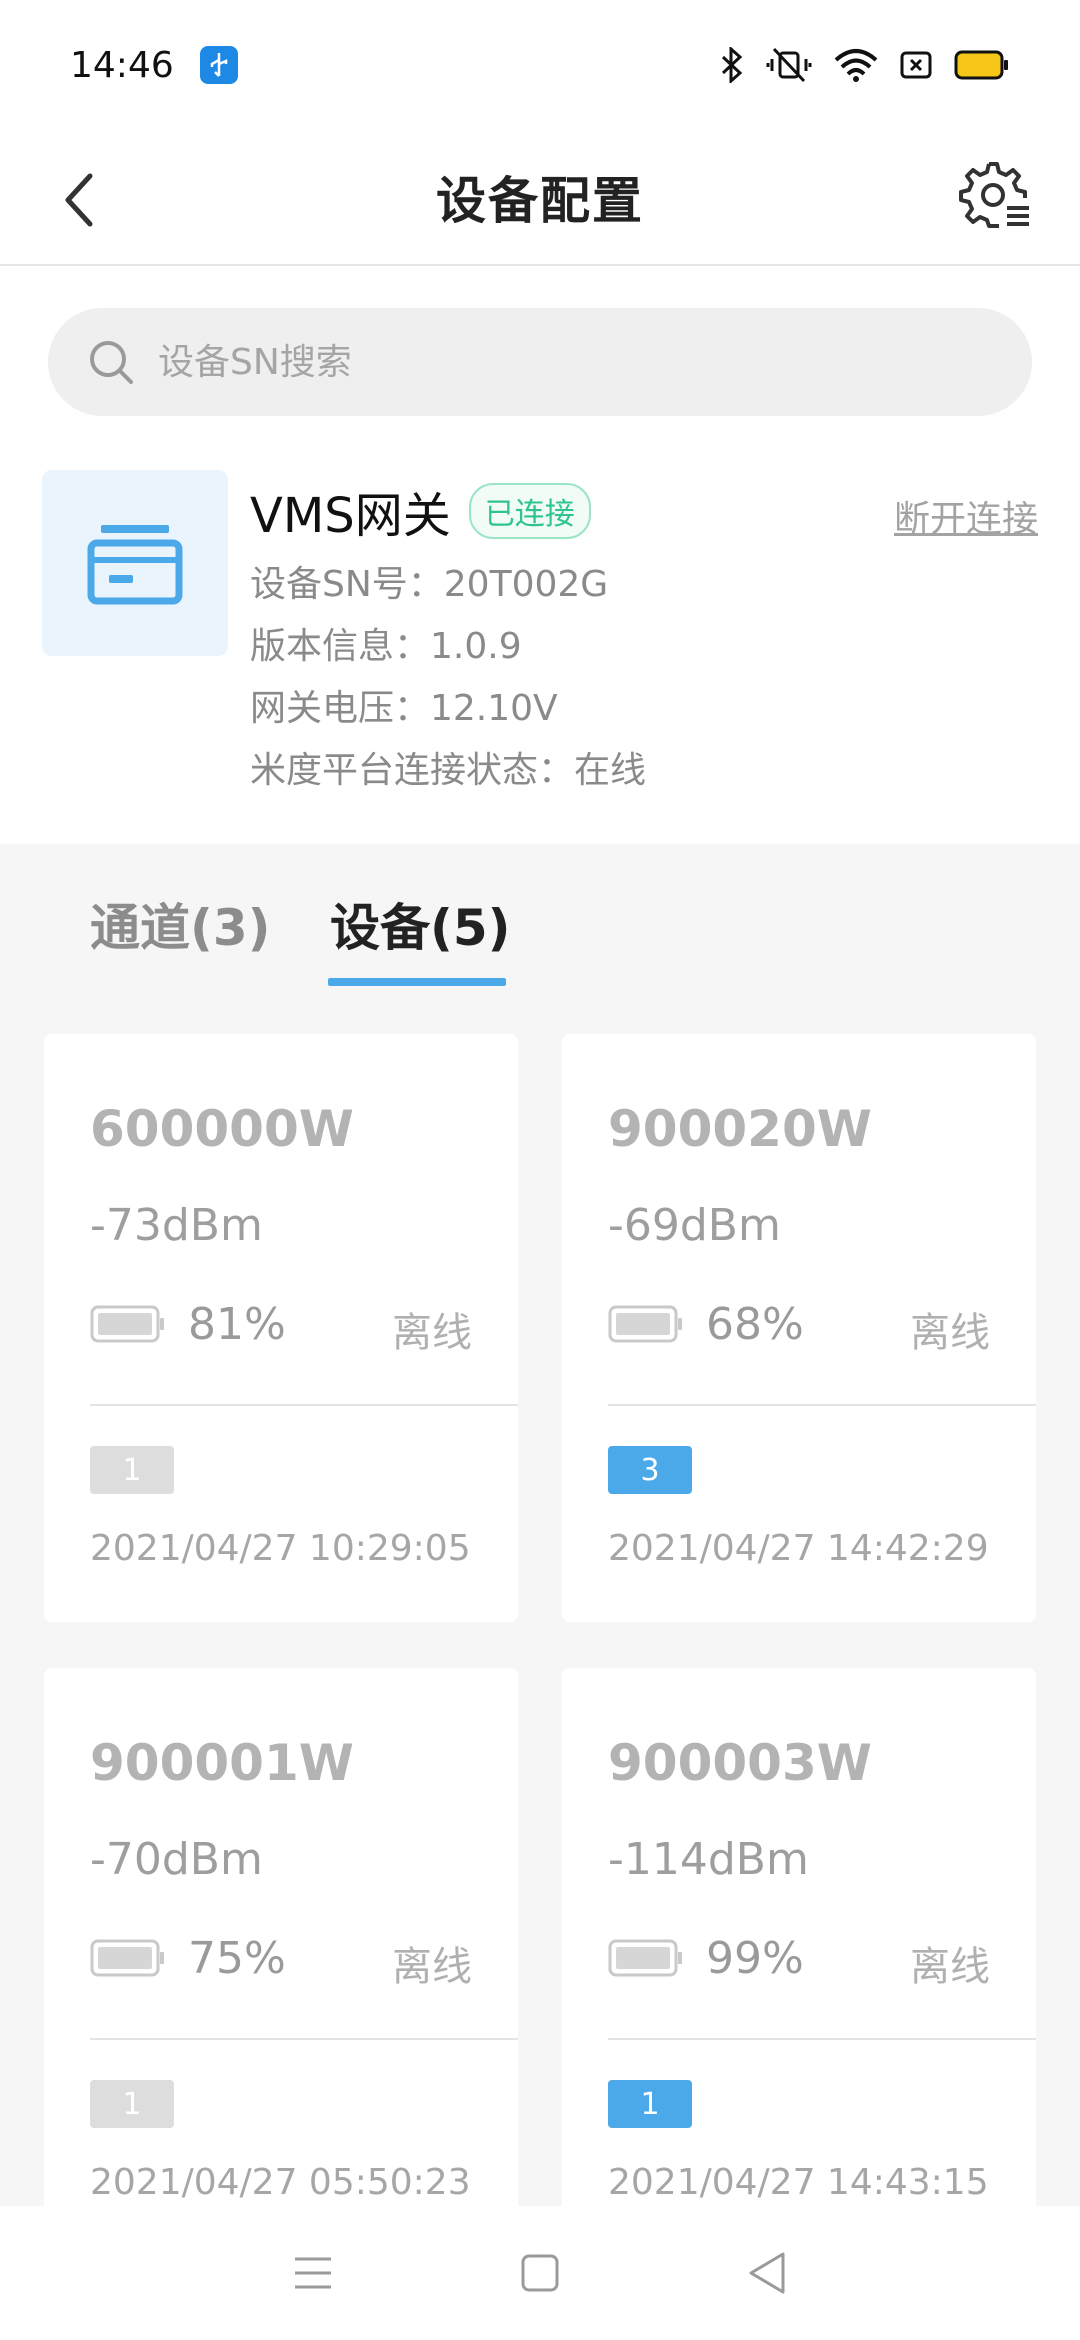 The height and width of the screenshot is (2340, 1080). What do you see at coordinates (122, 65) in the screenshot?
I see `status-time: 14:46` at bounding box center [122, 65].